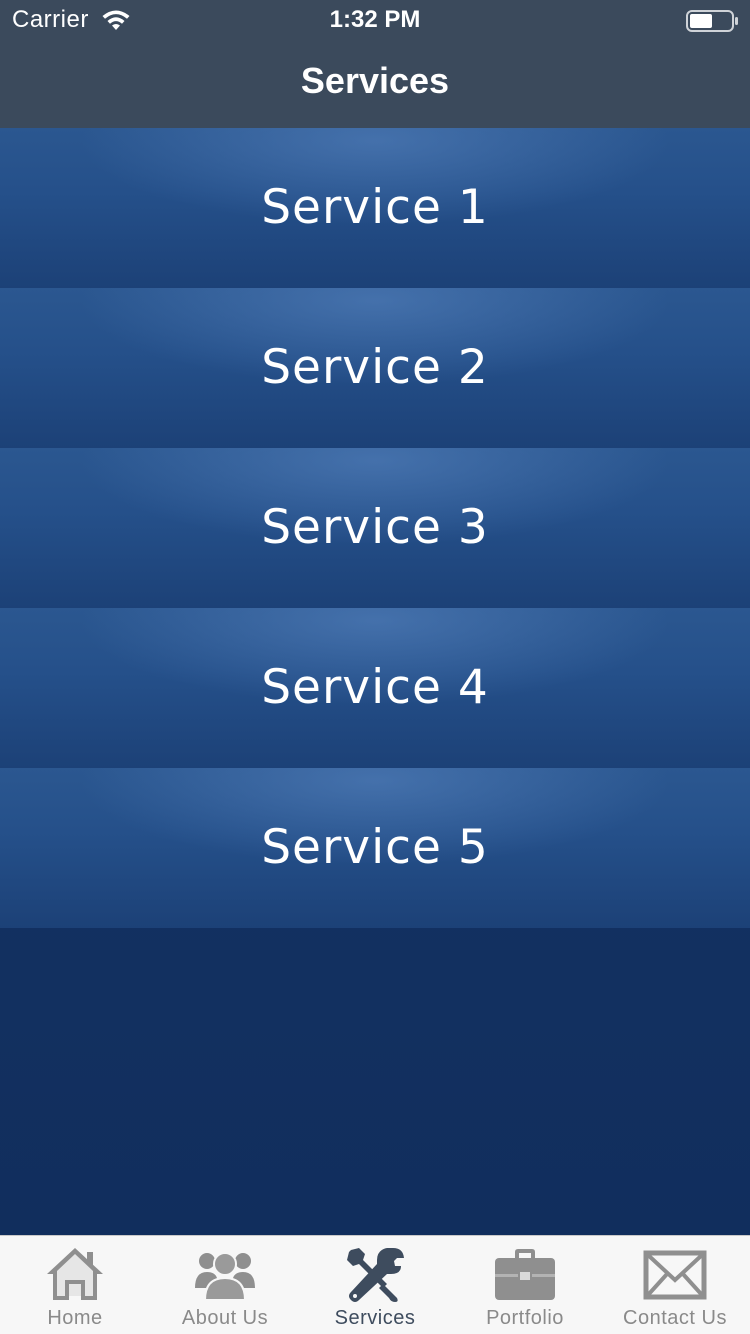  What do you see at coordinates (525, 1318) in the screenshot?
I see `tab-label: Portfolio` at bounding box center [525, 1318].